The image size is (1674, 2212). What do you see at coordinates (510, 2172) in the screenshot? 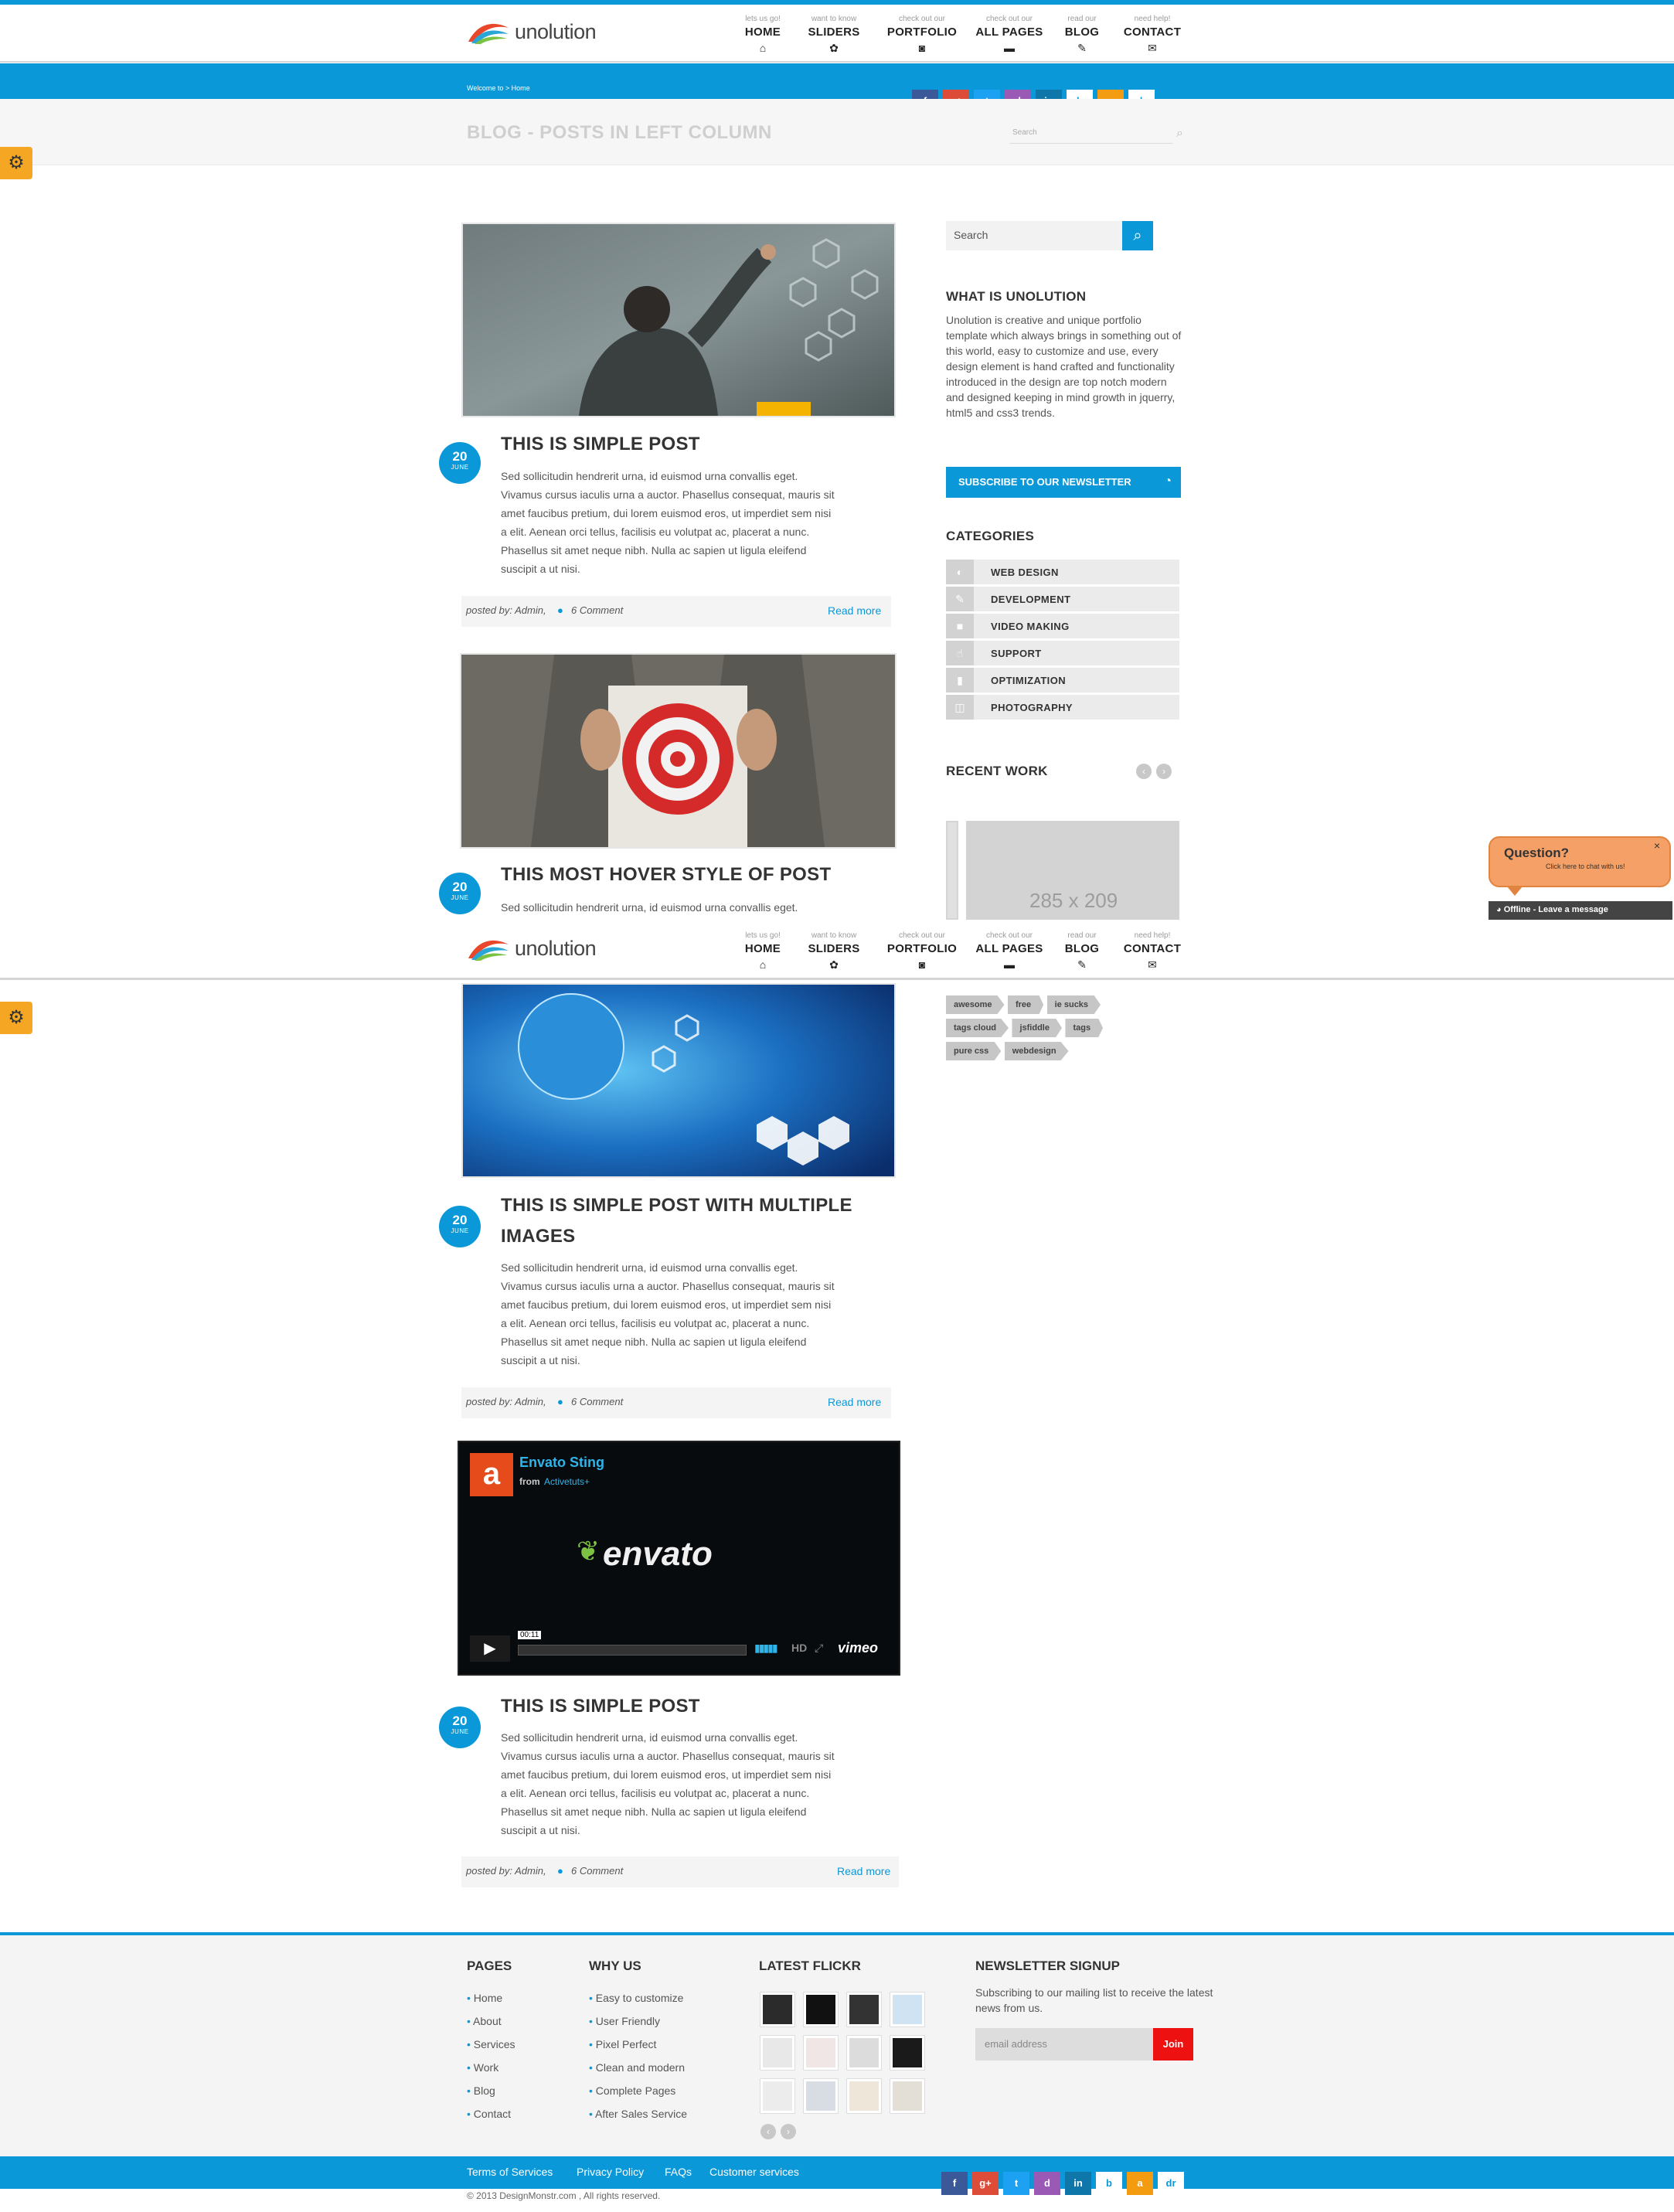
I see `footer-bottom-link: Terms of Services` at bounding box center [510, 2172].